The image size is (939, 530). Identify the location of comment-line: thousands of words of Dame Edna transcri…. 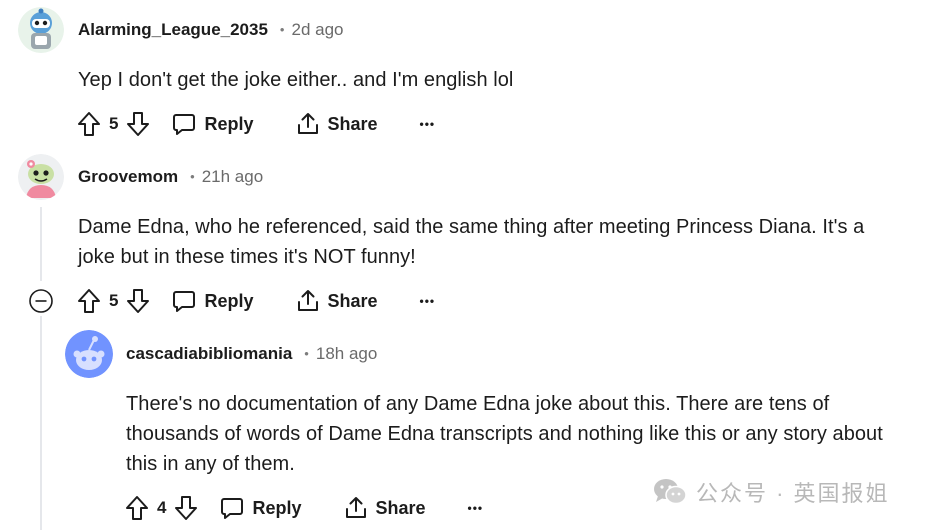
(504, 434).